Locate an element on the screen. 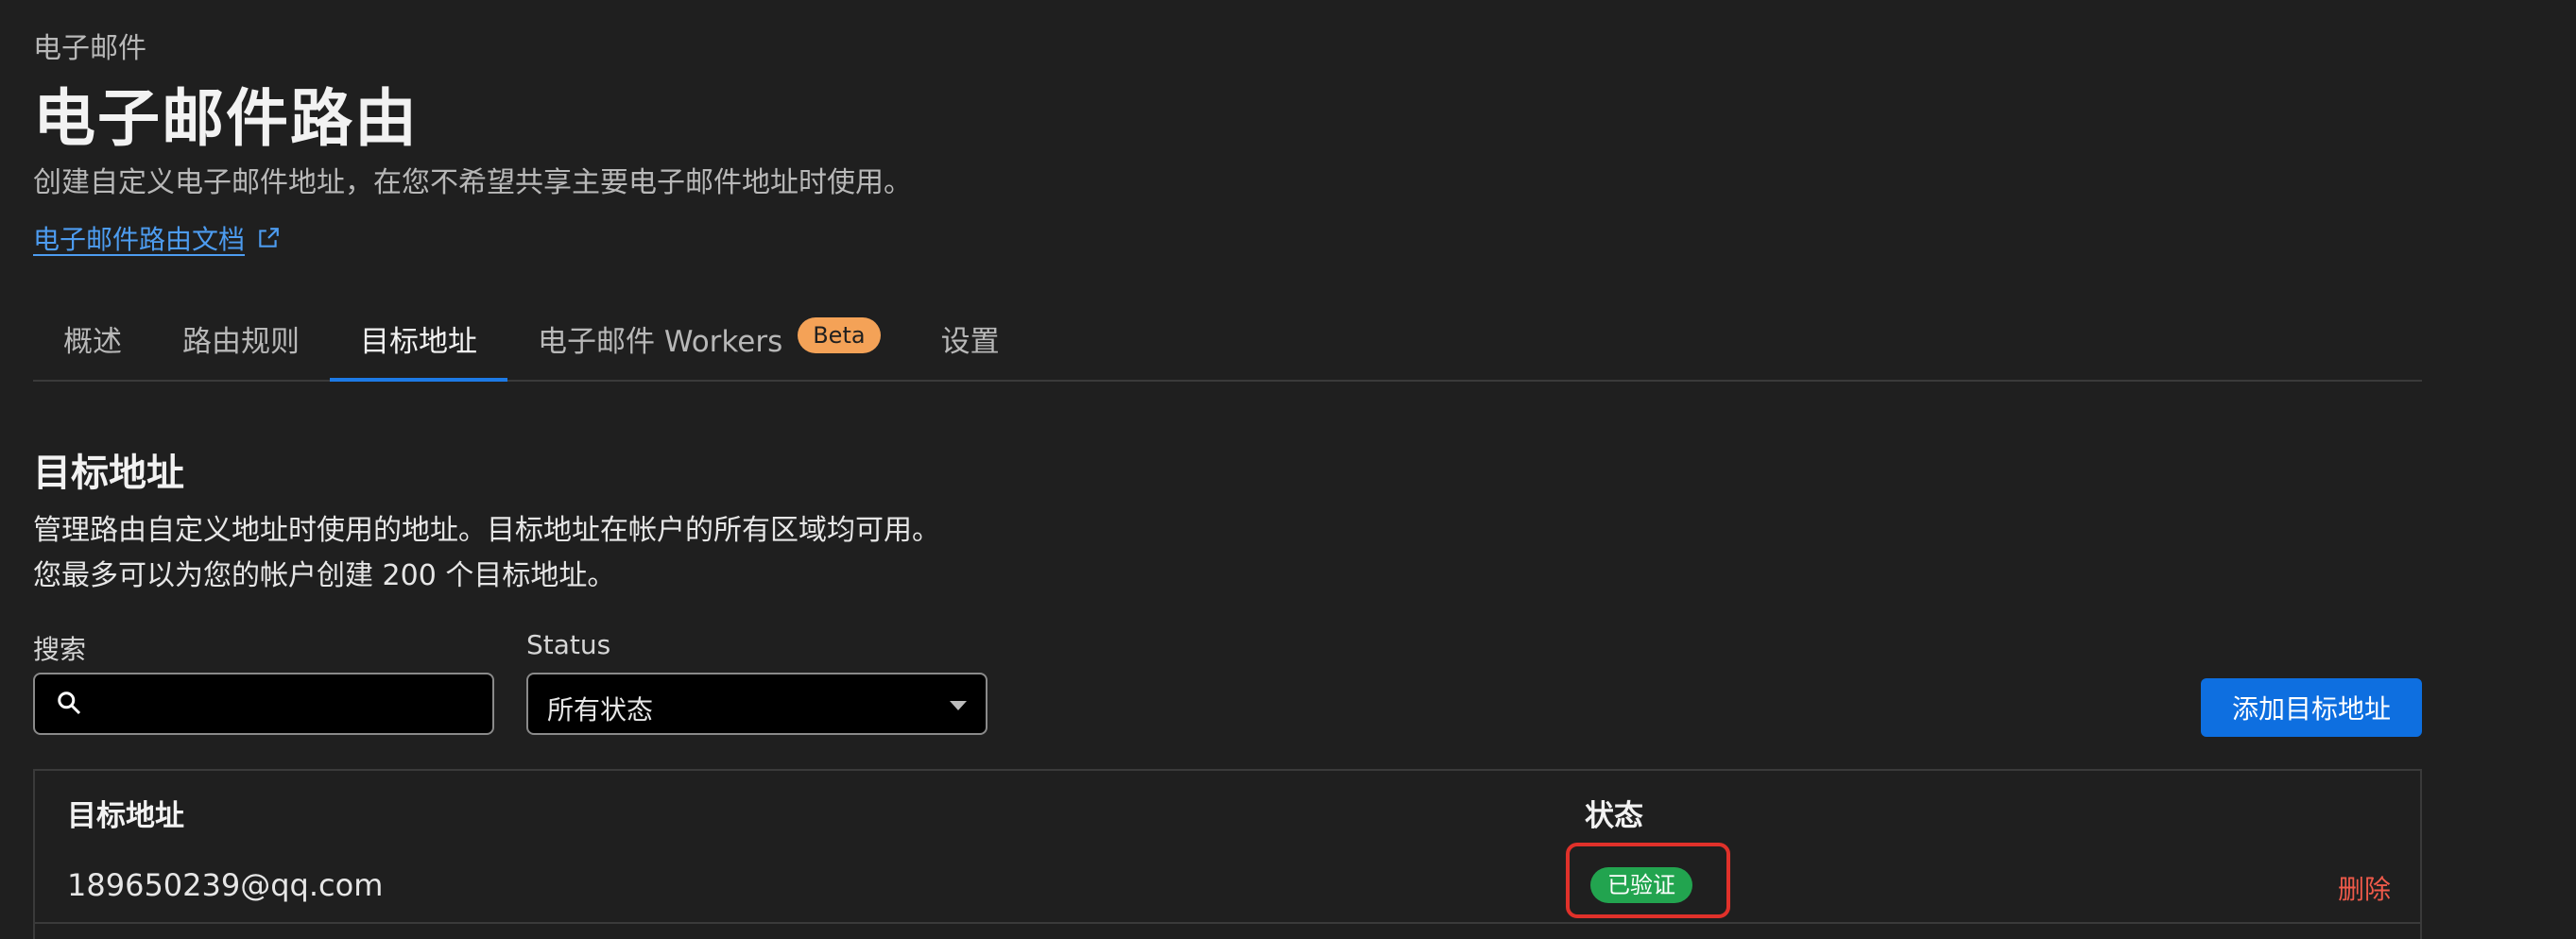  description-line-2: 您最多可以为您的帐户创建 200 个目标地址。 is located at coordinates (324, 575).